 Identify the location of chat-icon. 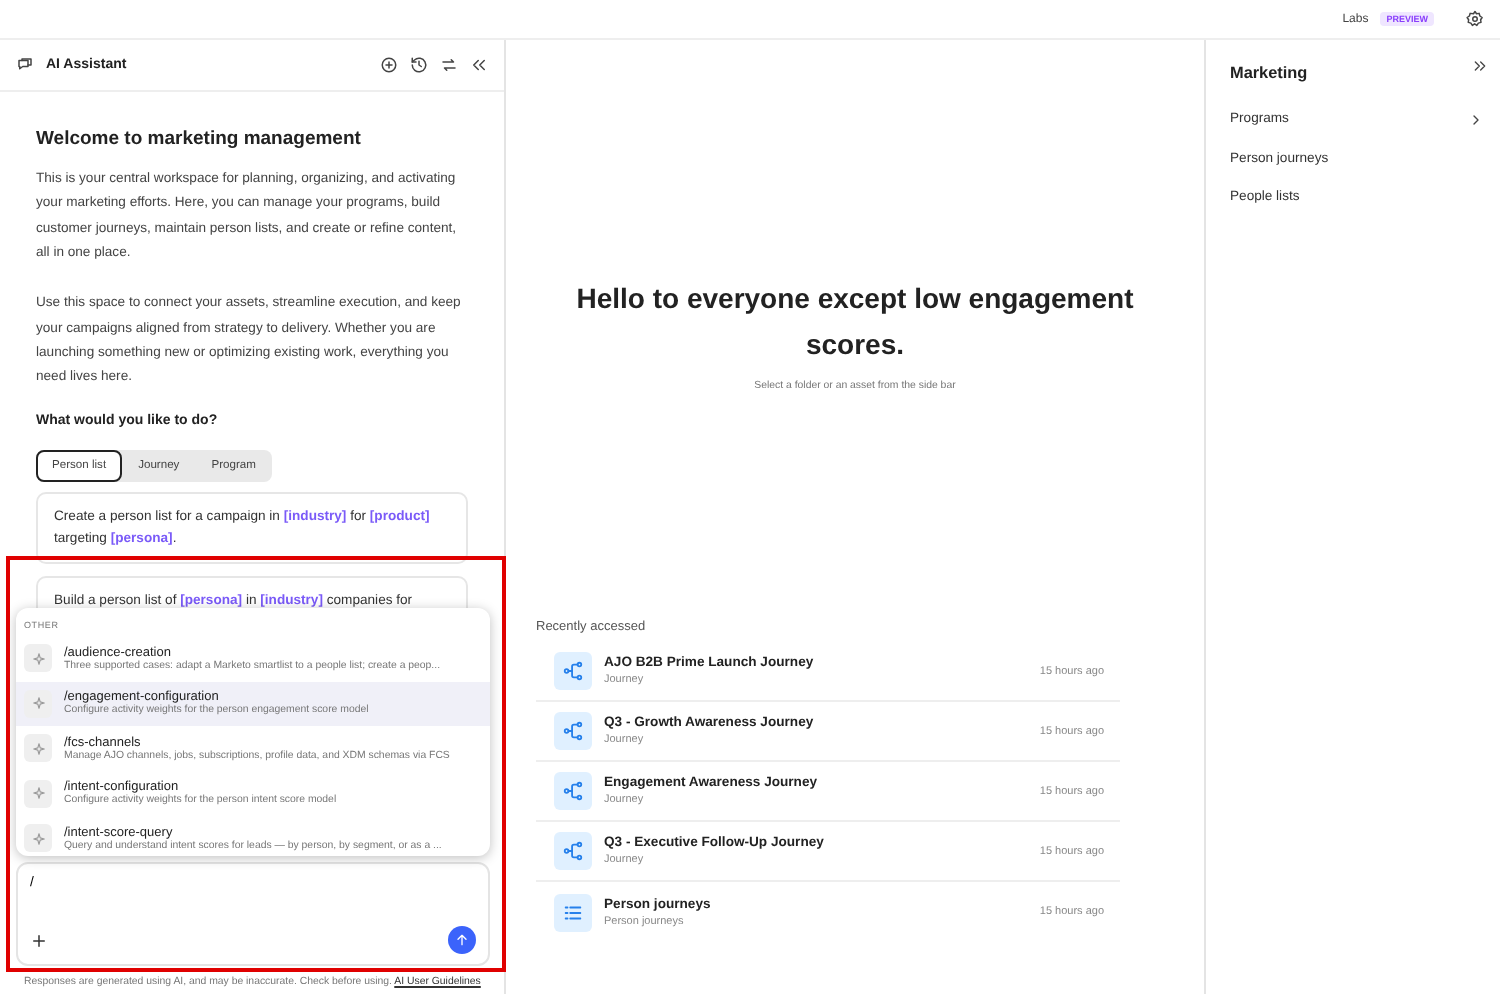
(25, 65).